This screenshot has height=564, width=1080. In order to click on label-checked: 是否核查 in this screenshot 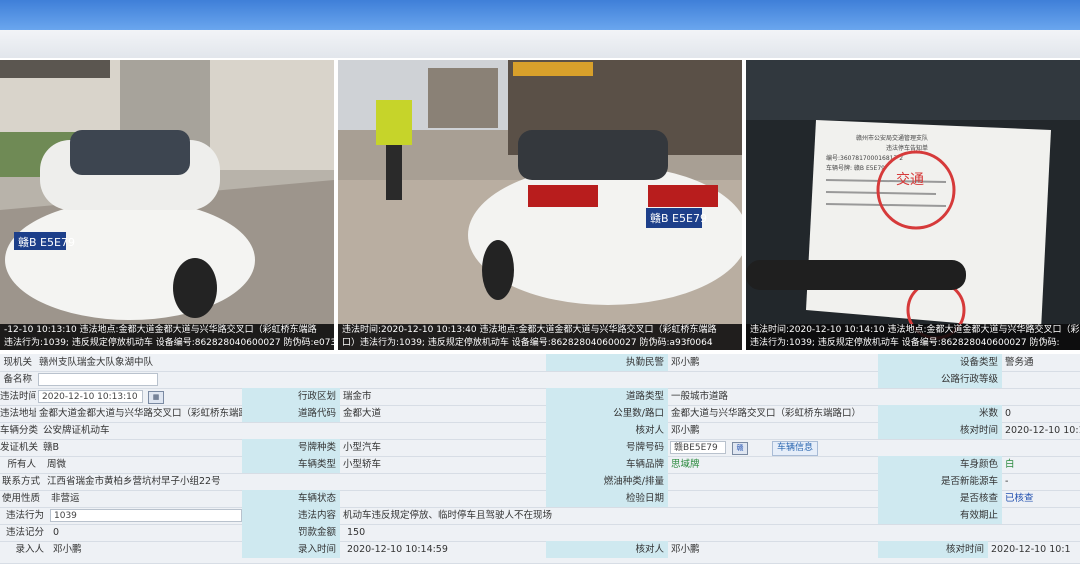, I will do `click(940, 498)`.